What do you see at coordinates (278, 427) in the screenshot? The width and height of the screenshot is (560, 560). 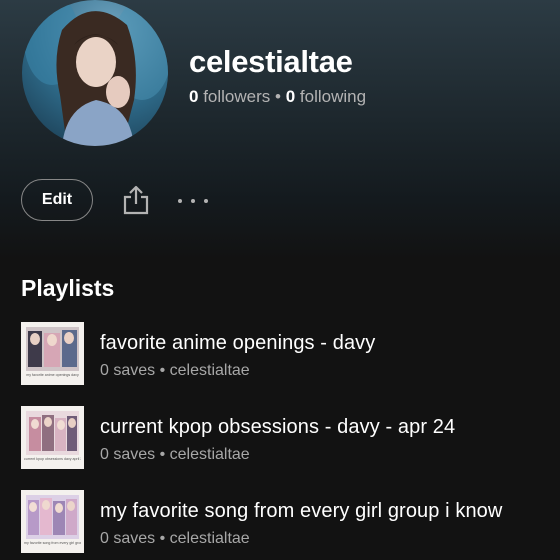 I see `playlist-title: current kpop obsessions - davy - apr 24` at bounding box center [278, 427].